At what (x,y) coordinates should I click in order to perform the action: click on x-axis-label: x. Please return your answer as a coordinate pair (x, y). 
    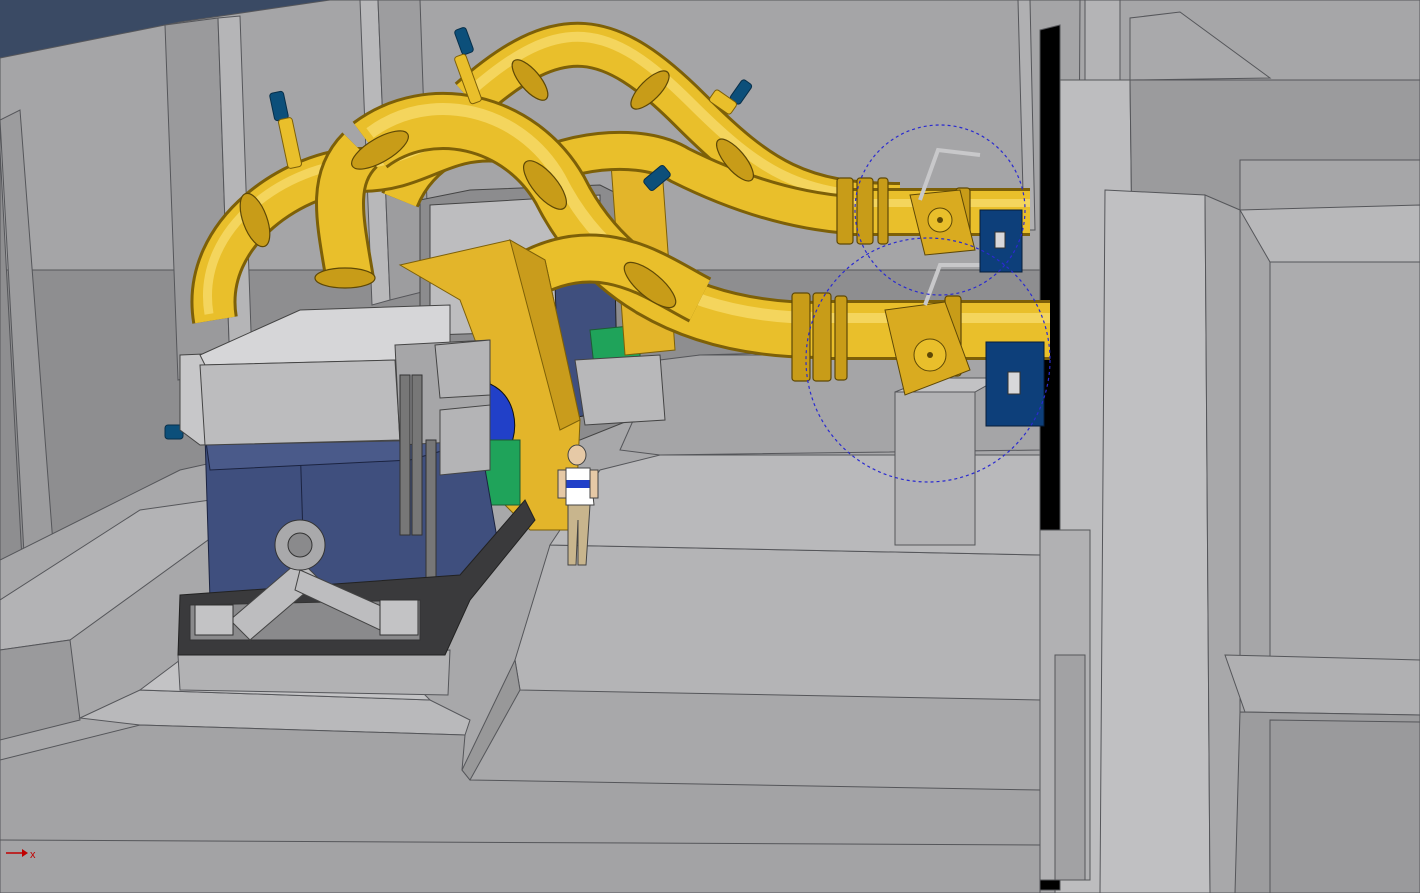
    Looking at the image, I should click on (33, 855).